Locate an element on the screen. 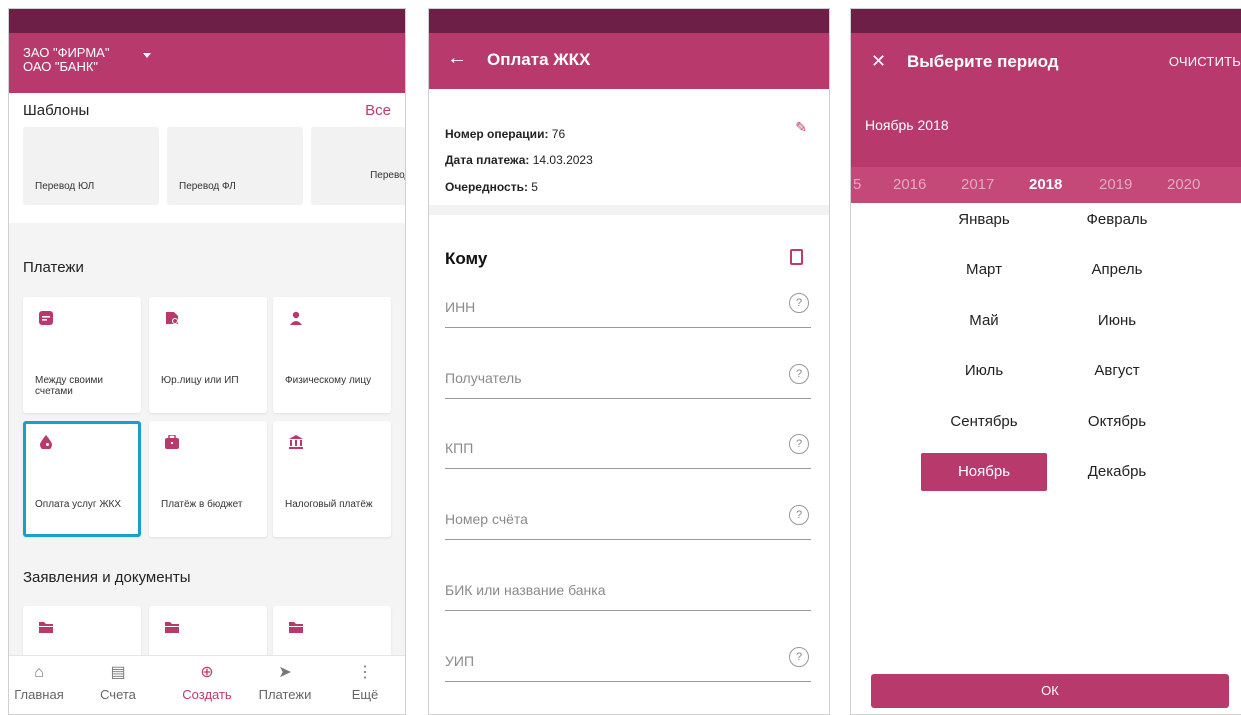  month-item: Июнь is located at coordinates (1117, 321).